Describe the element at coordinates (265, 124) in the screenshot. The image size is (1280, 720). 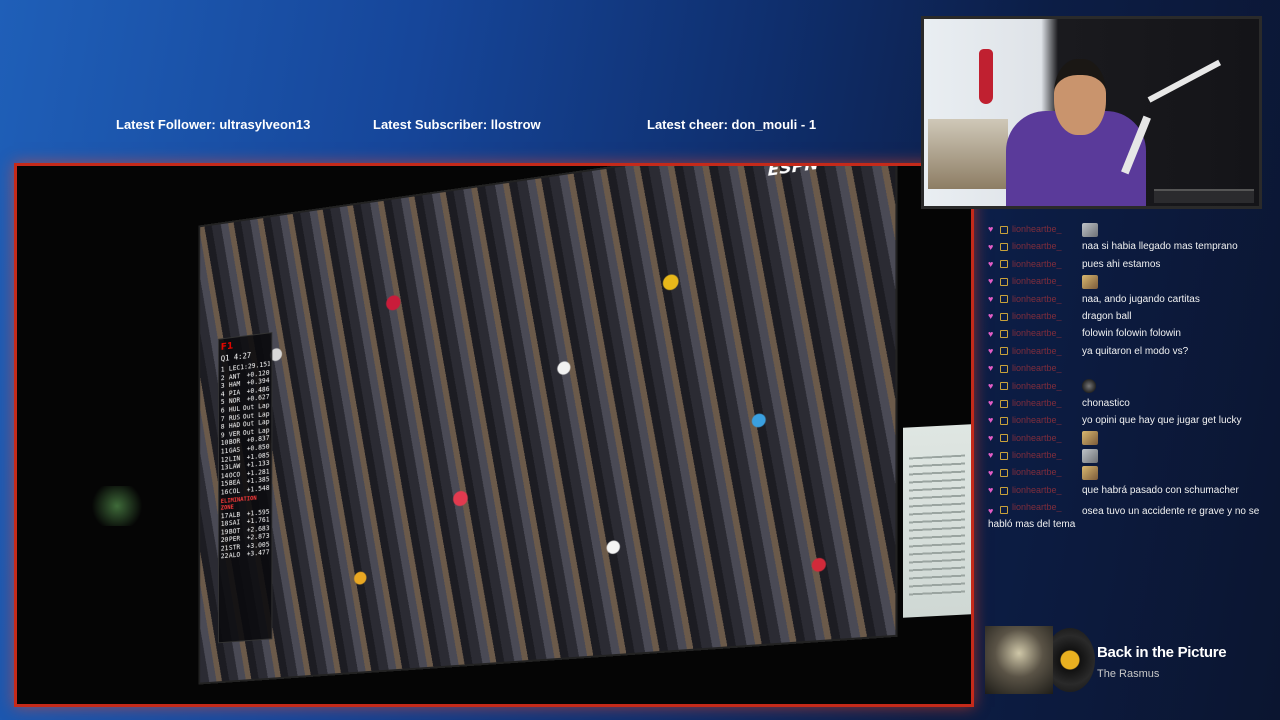
I see `latest-follower-name: ultrasylveon13` at that location.